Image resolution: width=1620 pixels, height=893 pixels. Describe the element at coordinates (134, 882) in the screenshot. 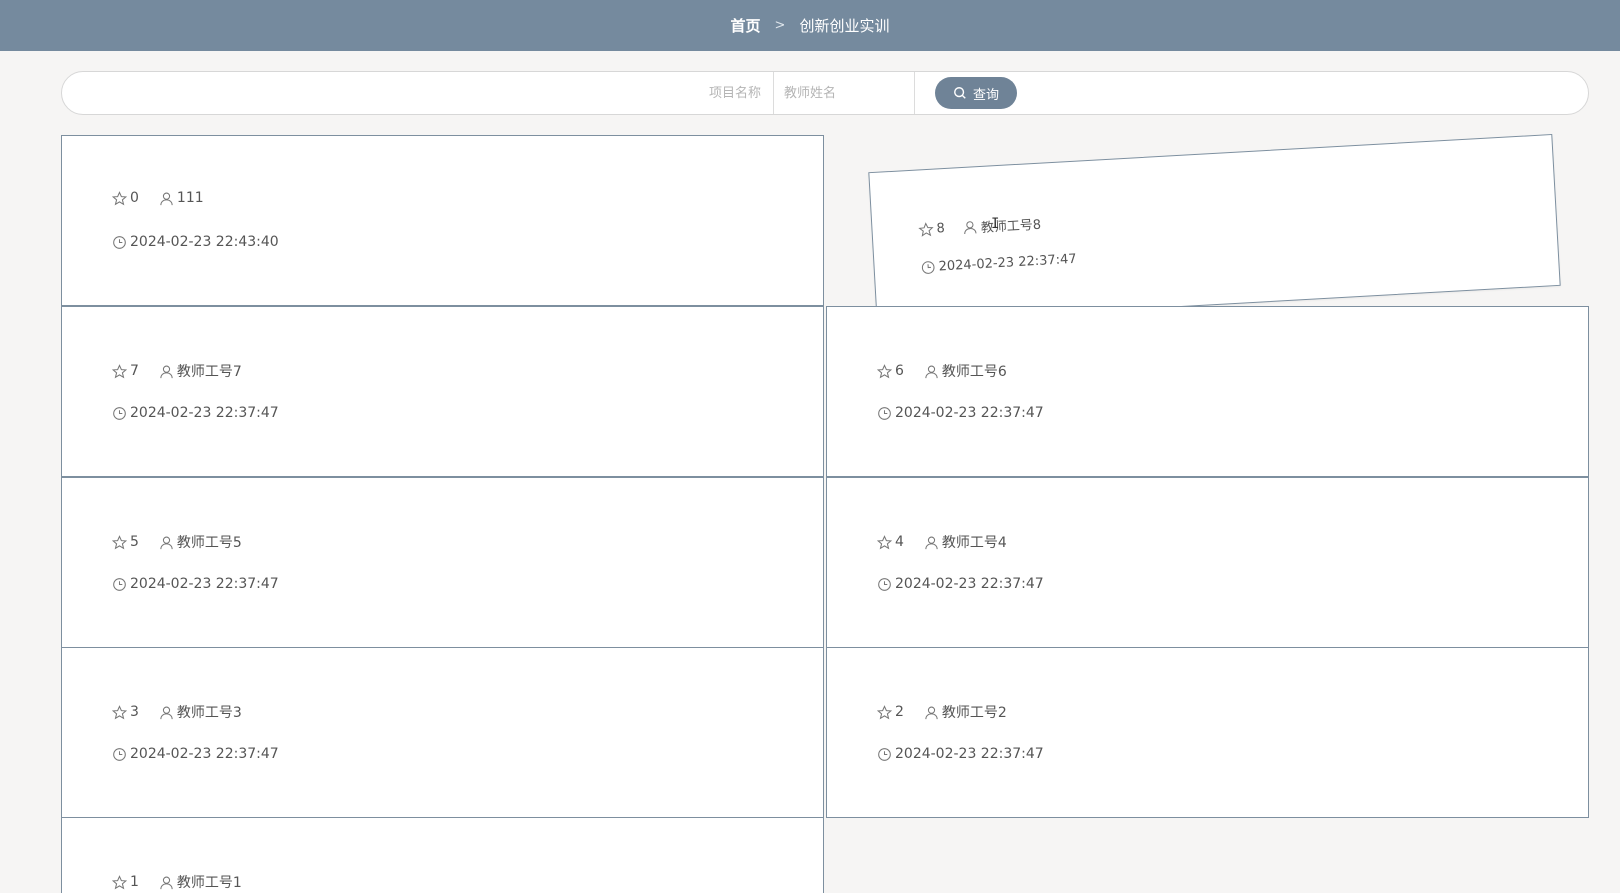

I see `like-count: 1` at that location.